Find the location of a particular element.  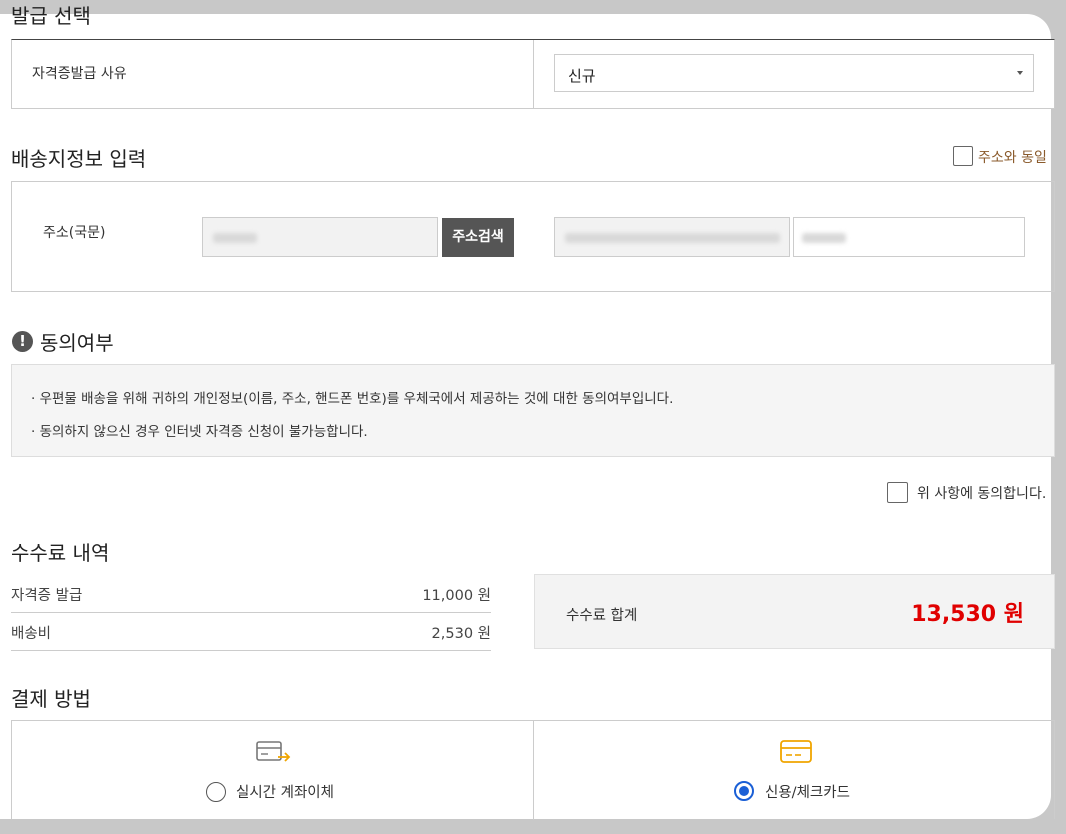

address-label: 주소(국문) is located at coordinates (74, 233).